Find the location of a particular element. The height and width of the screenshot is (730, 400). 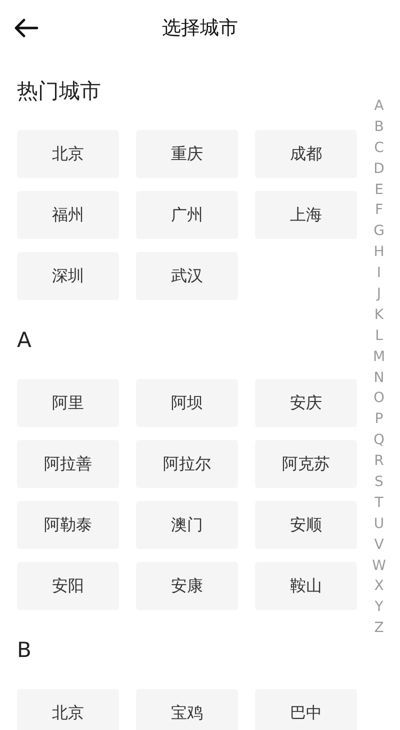

city-button: 安康 is located at coordinates (187, 586).